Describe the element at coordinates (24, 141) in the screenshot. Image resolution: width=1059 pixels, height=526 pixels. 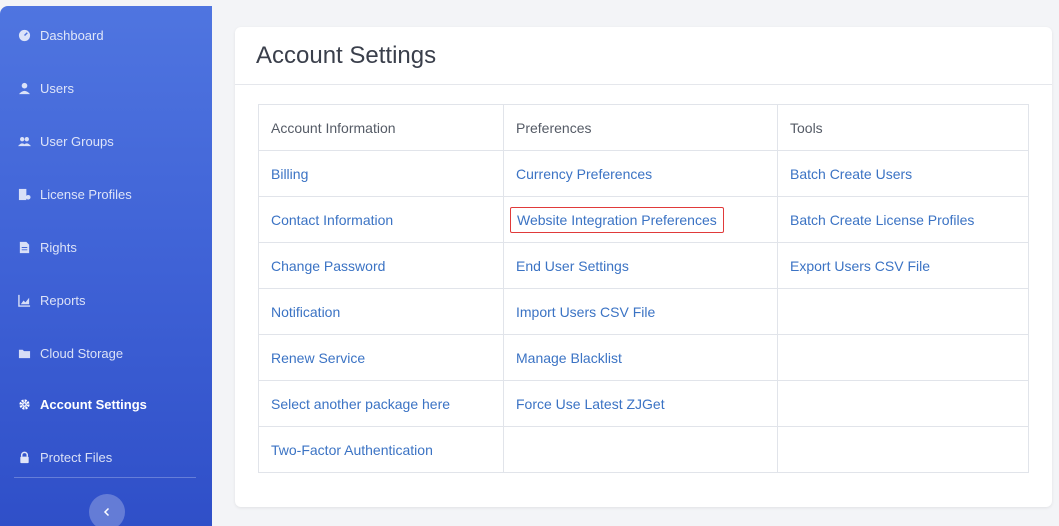
I see `user-group-icon` at that location.